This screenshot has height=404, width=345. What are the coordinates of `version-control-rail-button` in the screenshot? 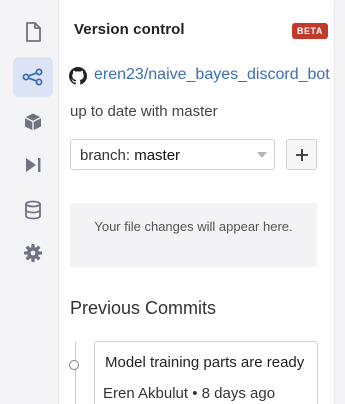 It's located at (33, 77).